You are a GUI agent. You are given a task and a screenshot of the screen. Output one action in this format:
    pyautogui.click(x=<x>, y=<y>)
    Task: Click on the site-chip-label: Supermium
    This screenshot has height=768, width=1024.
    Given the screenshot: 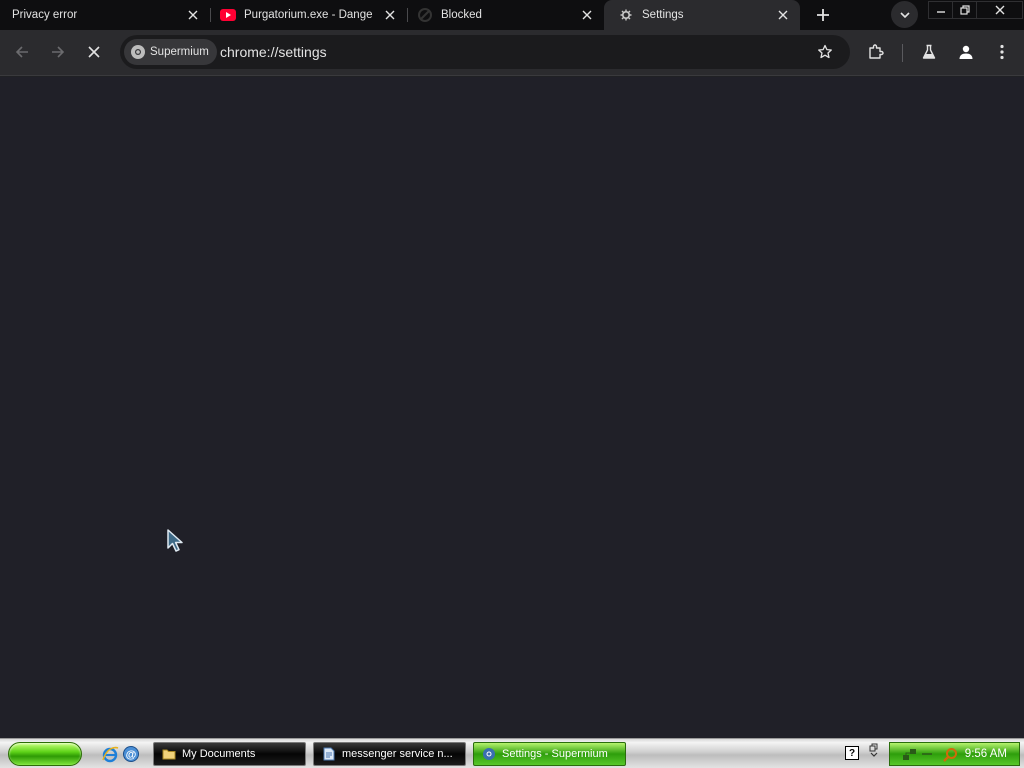 What is the action you would take?
    pyautogui.click(x=179, y=52)
    